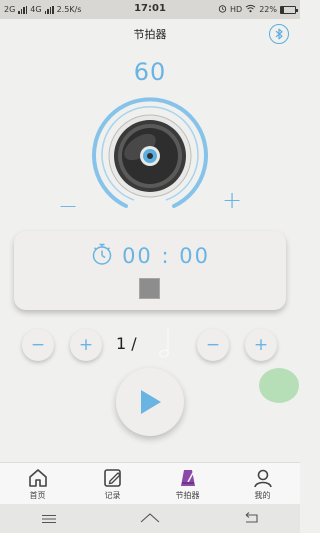 This screenshot has height=533, width=320. Describe the element at coordinates (187, 495) in the screenshot. I see `nav-label-metronome: 节拍器` at that location.